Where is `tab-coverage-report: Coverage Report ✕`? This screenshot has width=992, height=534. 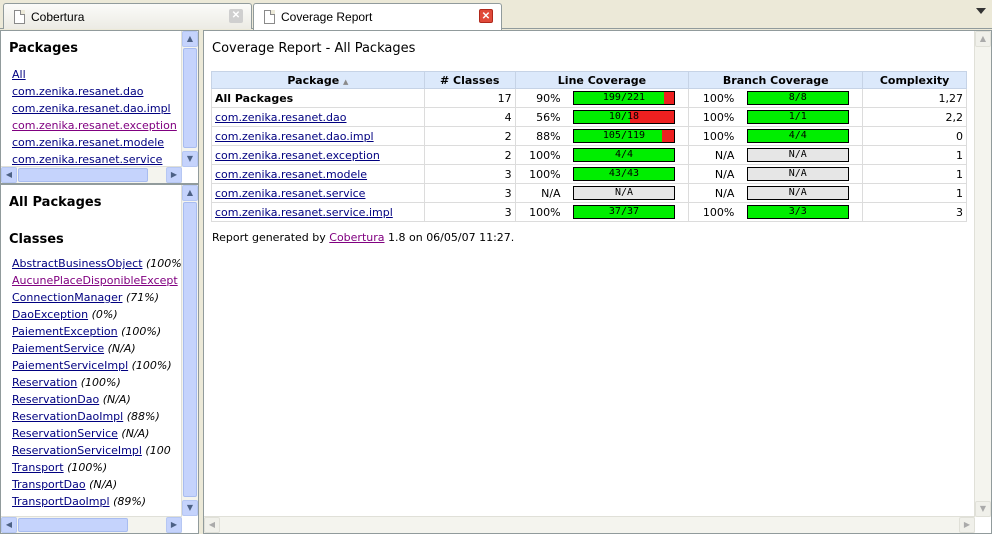 tab-coverage-report: Coverage Report ✕ is located at coordinates (377, 16).